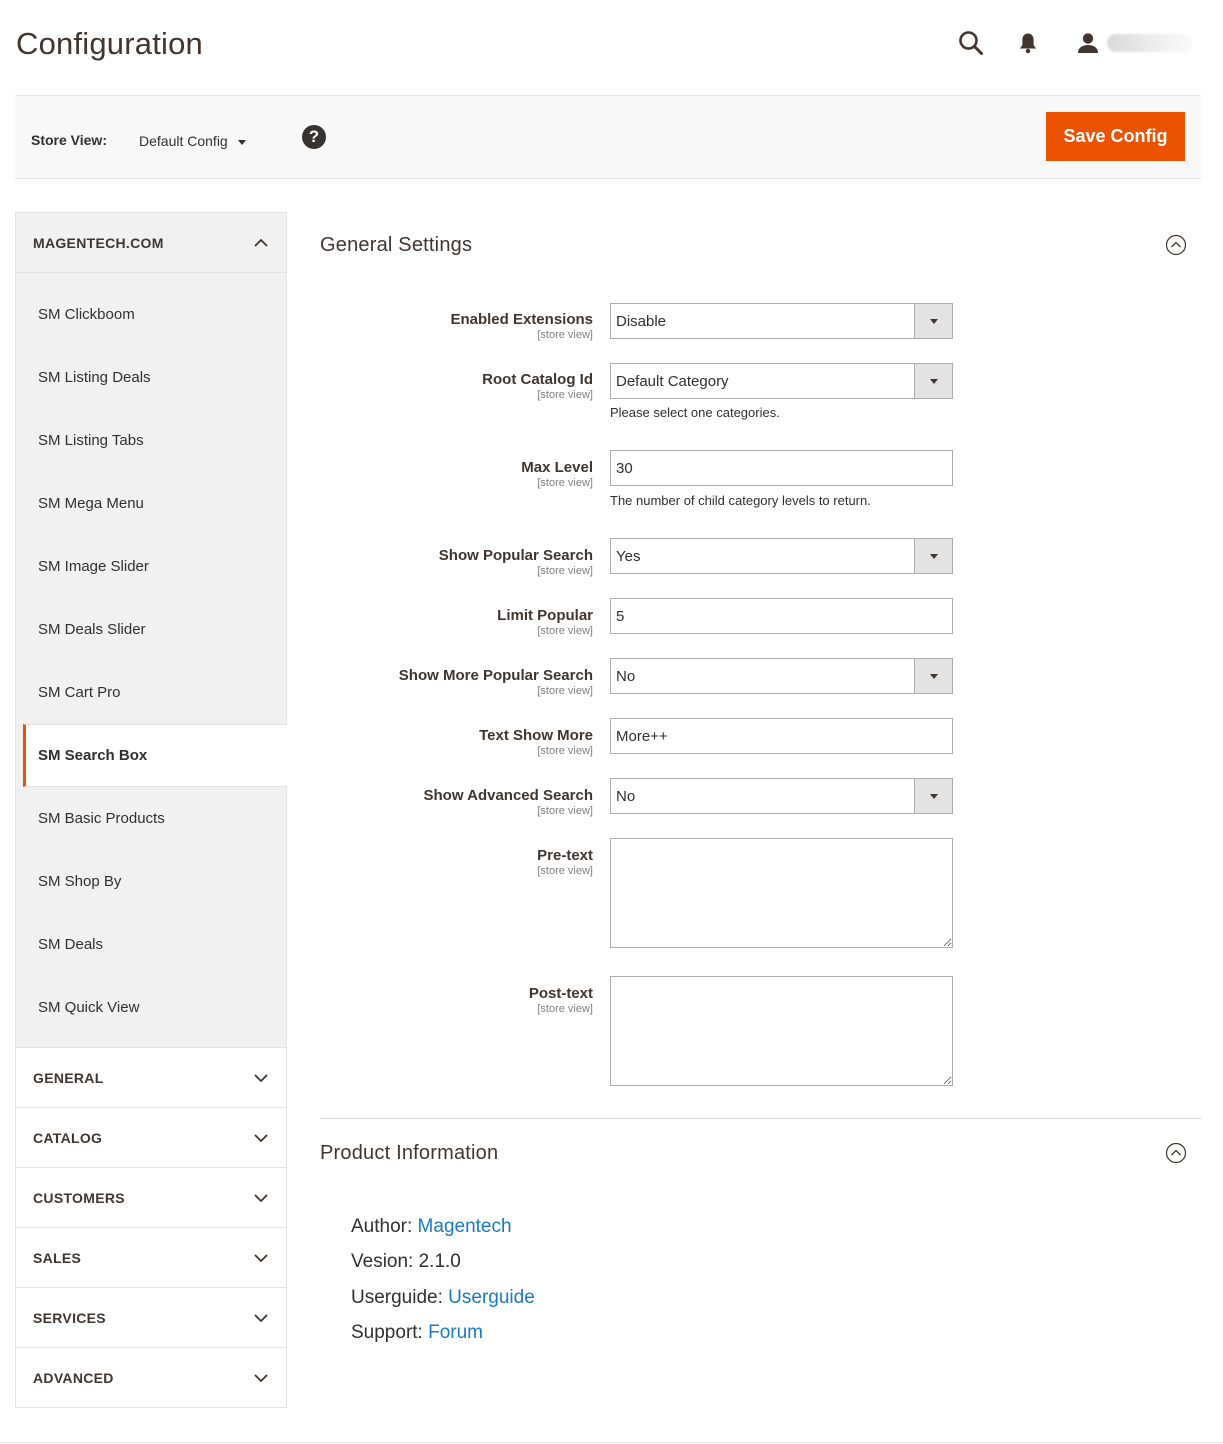 This screenshot has width=1223, height=1444. What do you see at coordinates (98, 242) in the screenshot?
I see `sidebar-group-title: MAGENTECH.COM` at bounding box center [98, 242].